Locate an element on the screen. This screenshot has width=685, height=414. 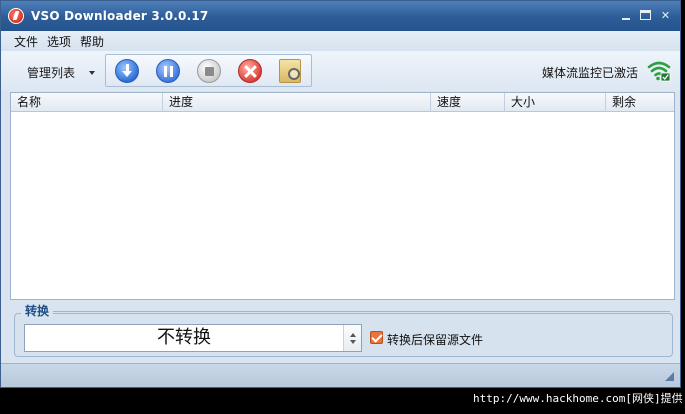
menu-file: 文件 is located at coordinates (26, 41).